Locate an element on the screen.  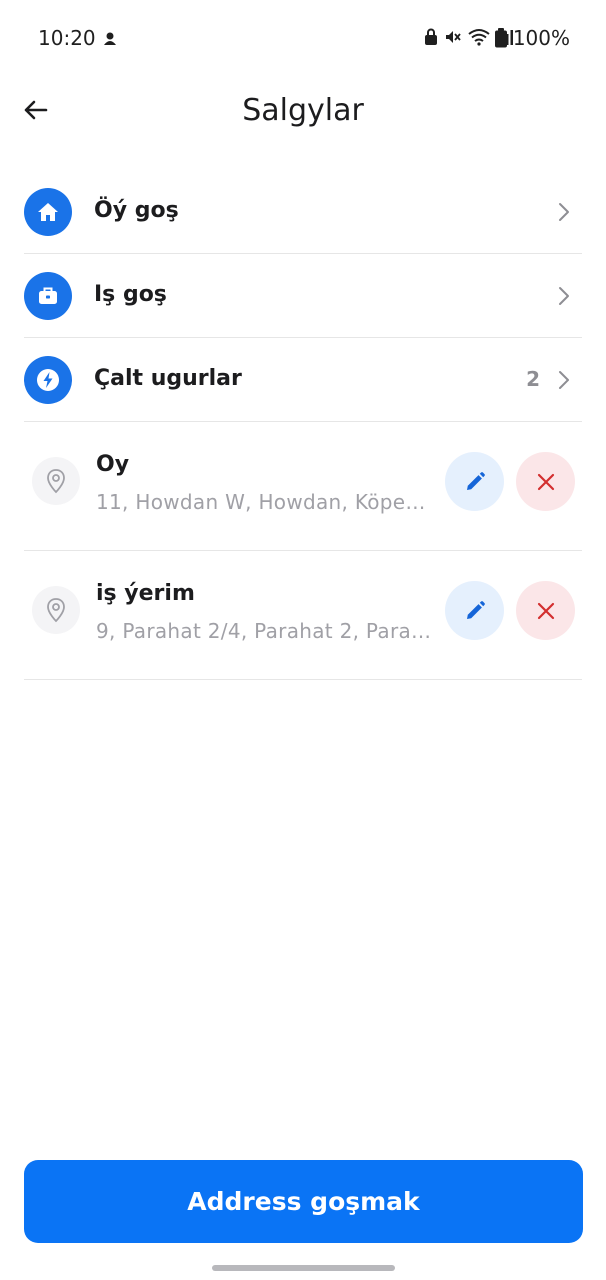
briefcase-icon is located at coordinates (48, 296).